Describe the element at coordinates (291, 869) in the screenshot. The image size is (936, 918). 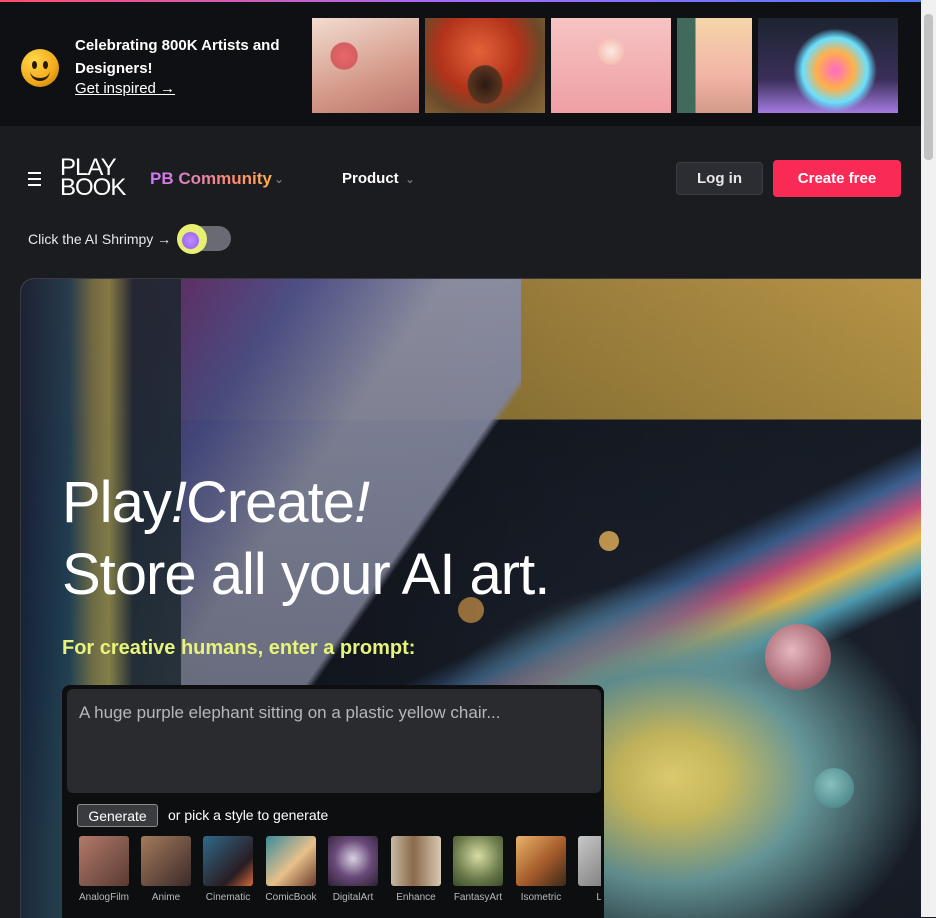
I see `style-option: ComicBook` at that location.